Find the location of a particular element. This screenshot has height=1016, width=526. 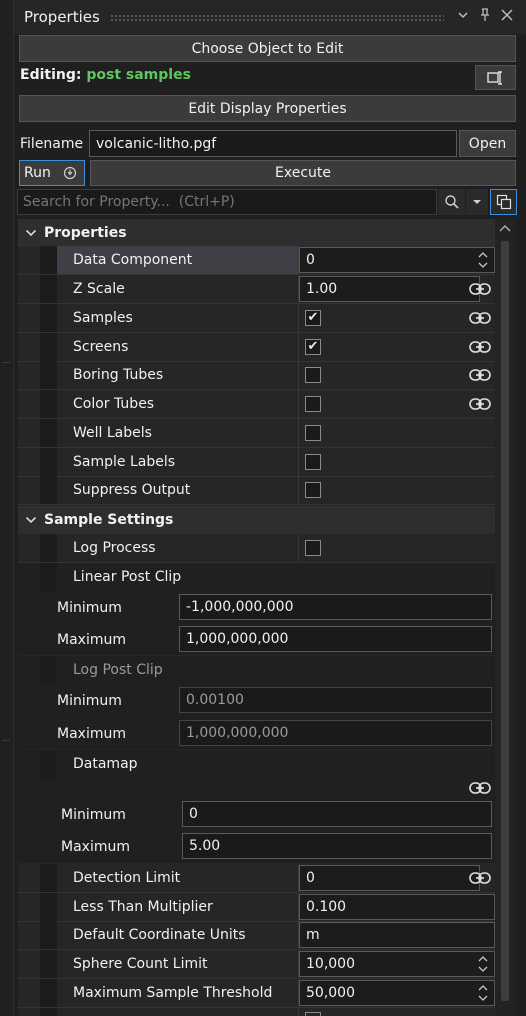

detection-limit-input: 0 is located at coordinates (389, 878).